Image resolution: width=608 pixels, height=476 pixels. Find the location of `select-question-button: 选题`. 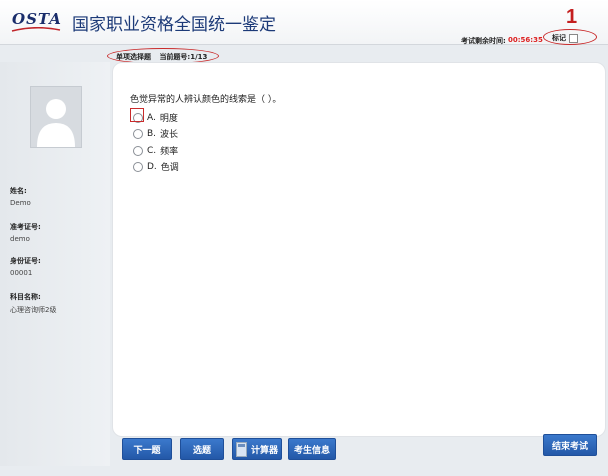

select-question-button: 选题 is located at coordinates (202, 449).